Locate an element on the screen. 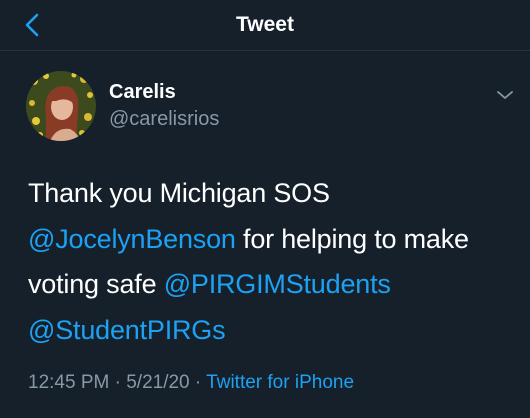  page-title: Tweet is located at coordinates (265, 24).